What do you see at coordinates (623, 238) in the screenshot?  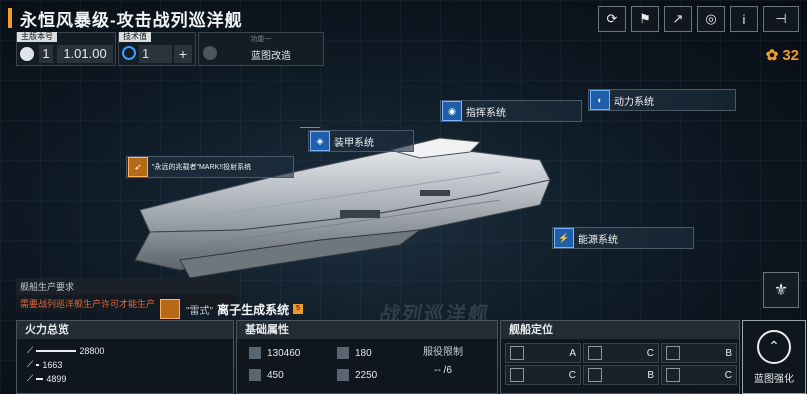 I see `energy-system-button: ⚡ 能源系统` at bounding box center [623, 238].